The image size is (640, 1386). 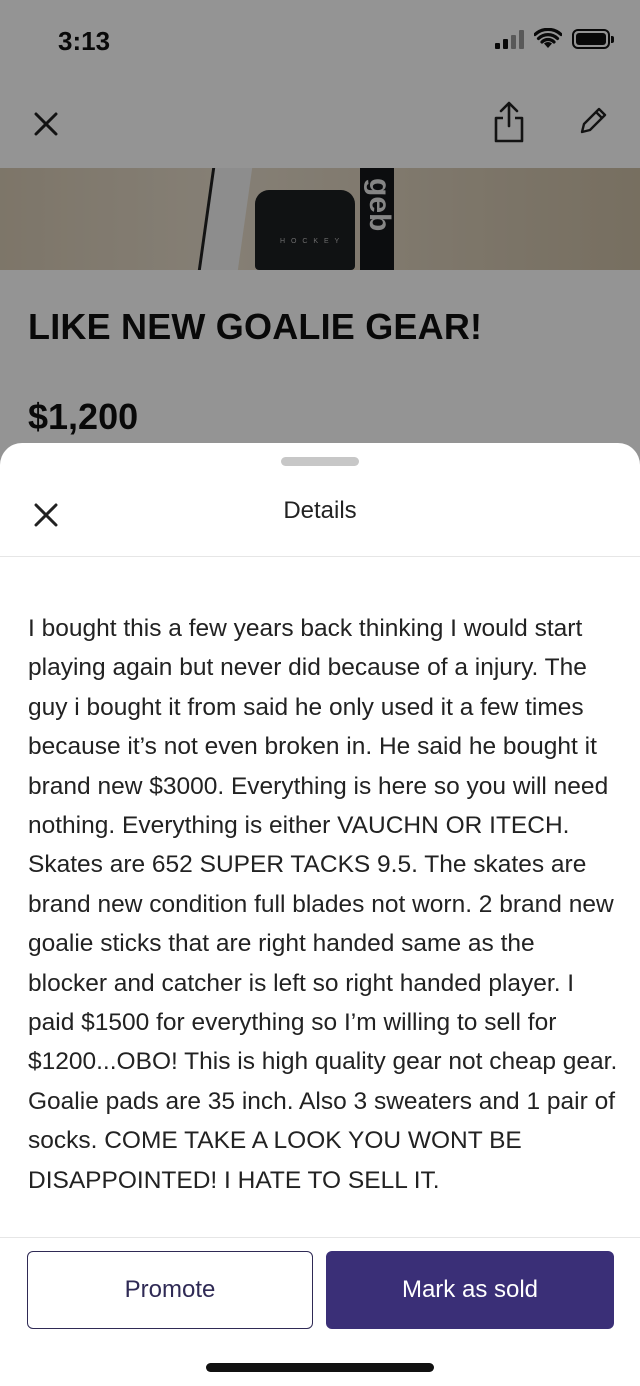 What do you see at coordinates (470, 1290) in the screenshot?
I see `mark-as-sold-button: Mark as sold` at bounding box center [470, 1290].